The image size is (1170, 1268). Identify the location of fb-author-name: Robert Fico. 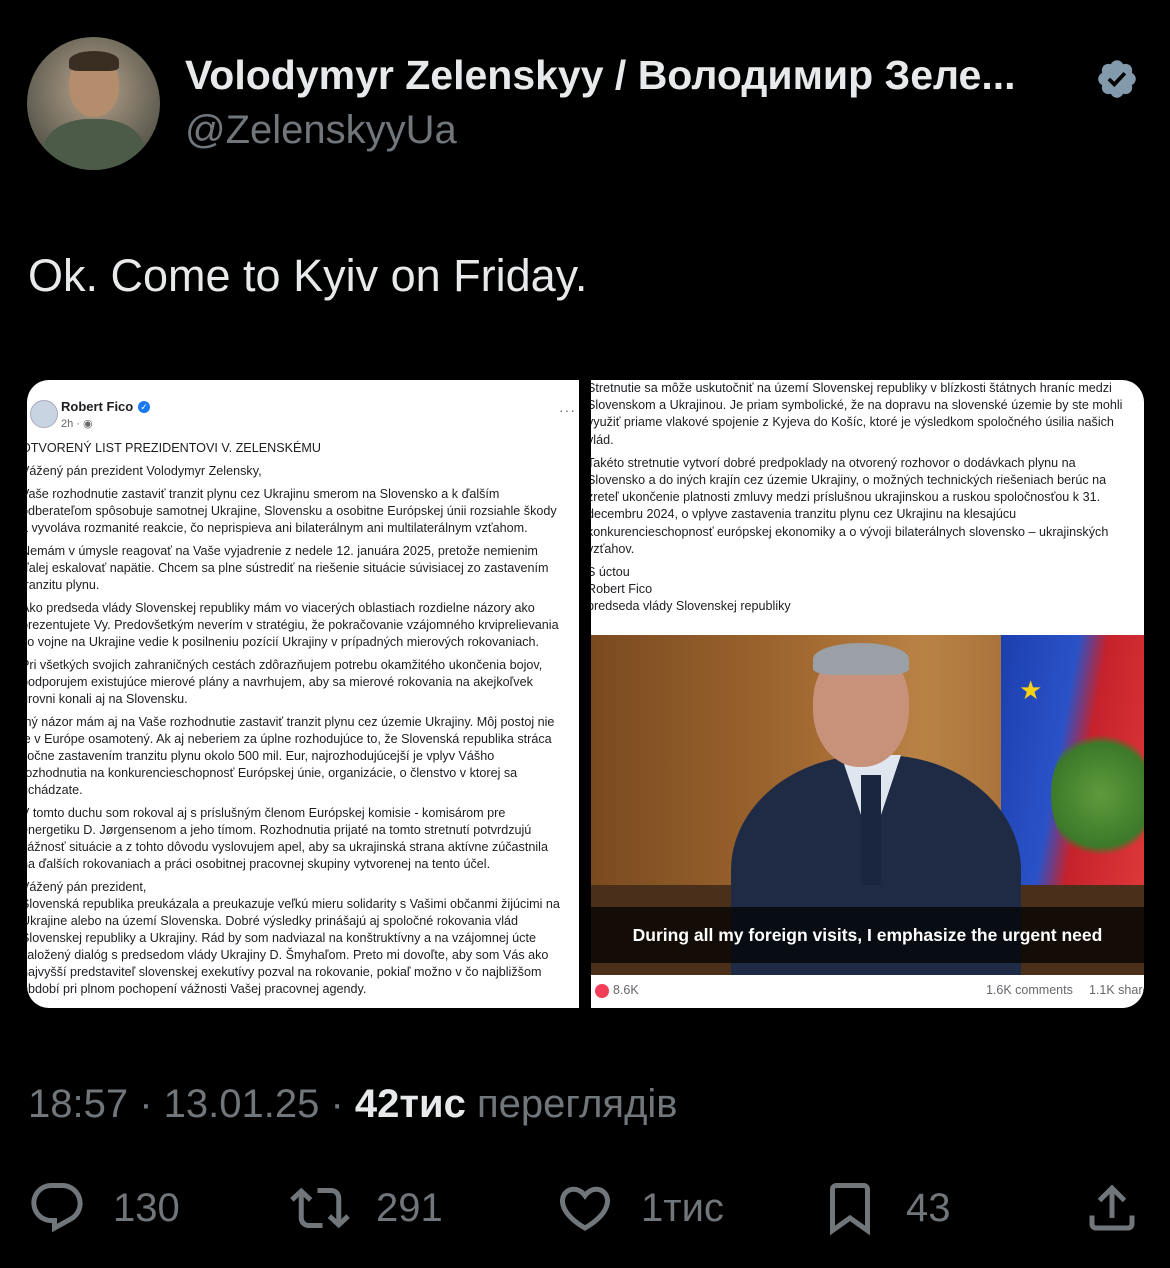
(97, 406).